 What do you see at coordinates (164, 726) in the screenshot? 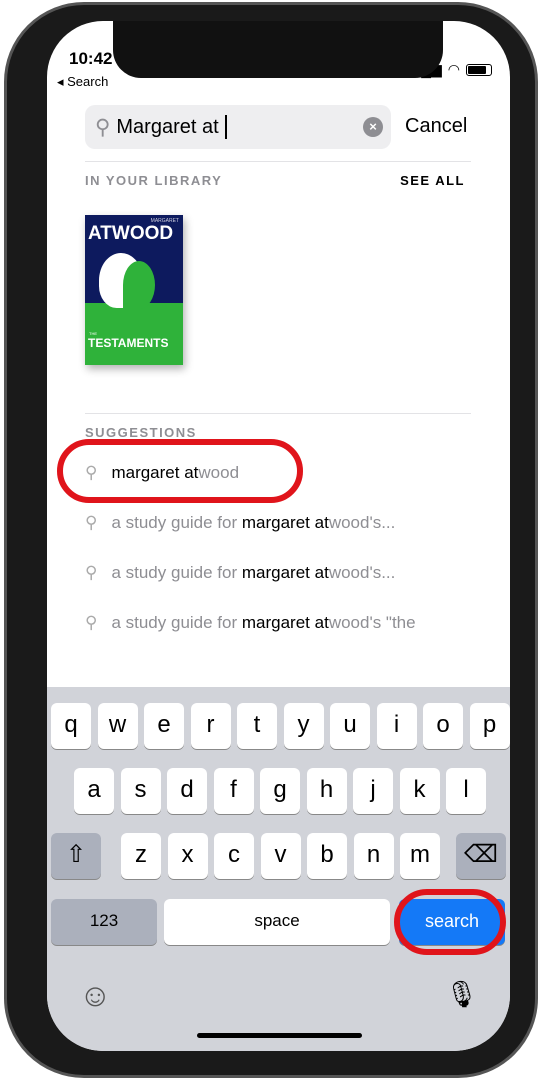
I see `key-e: e` at bounding box center [164, 726].